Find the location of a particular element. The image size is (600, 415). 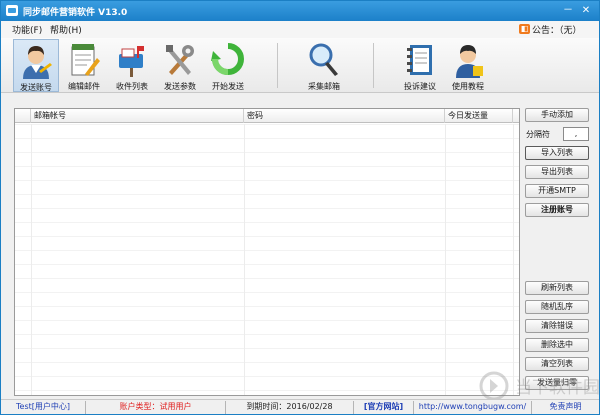

import-list-button: 导入列表 is located at coordinates (557, 153).